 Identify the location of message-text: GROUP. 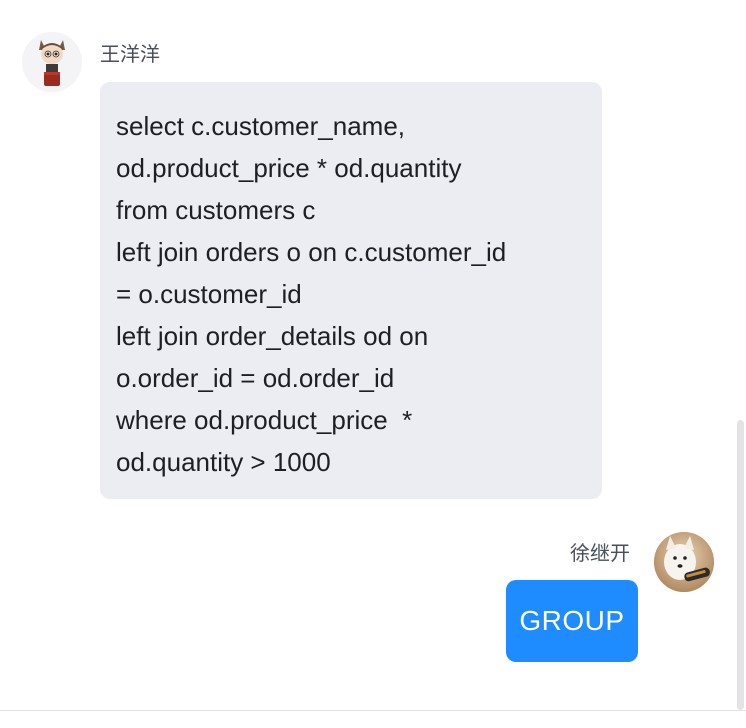
(572, 620).